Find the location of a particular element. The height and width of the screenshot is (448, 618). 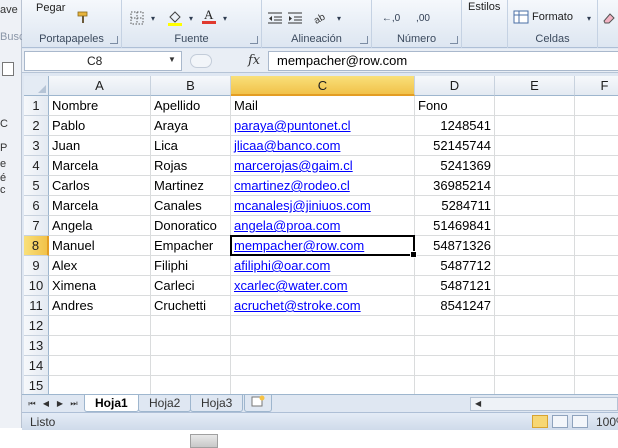

cell-e8 is located at coordinates (535, 246).